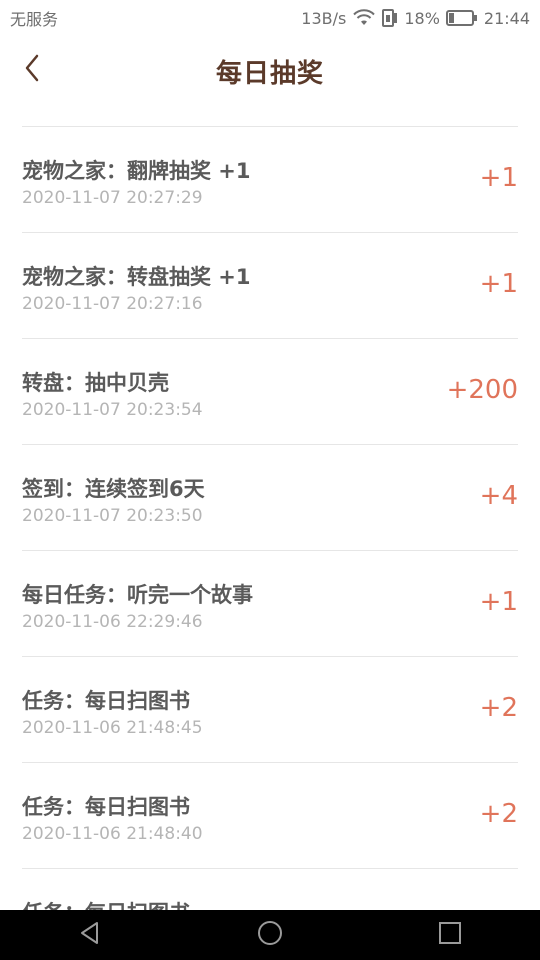 Image resolution: width=540 pixels, height=960 pixels. I want to click on record-time: 2020-11-07 20:27:16, so click(112, 304).